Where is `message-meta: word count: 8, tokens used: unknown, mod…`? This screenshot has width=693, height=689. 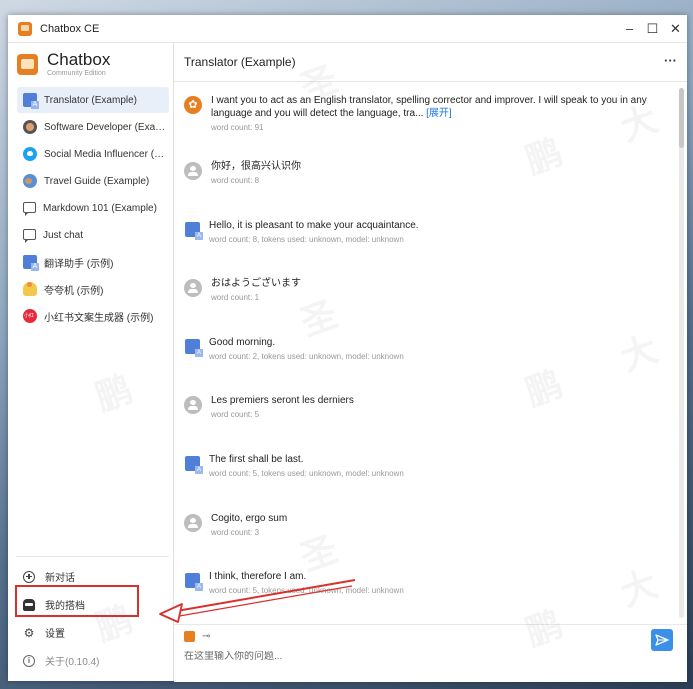 message-meta: word count: 8, tokens used: unknown, mod… is located at coordinates (306, 239).